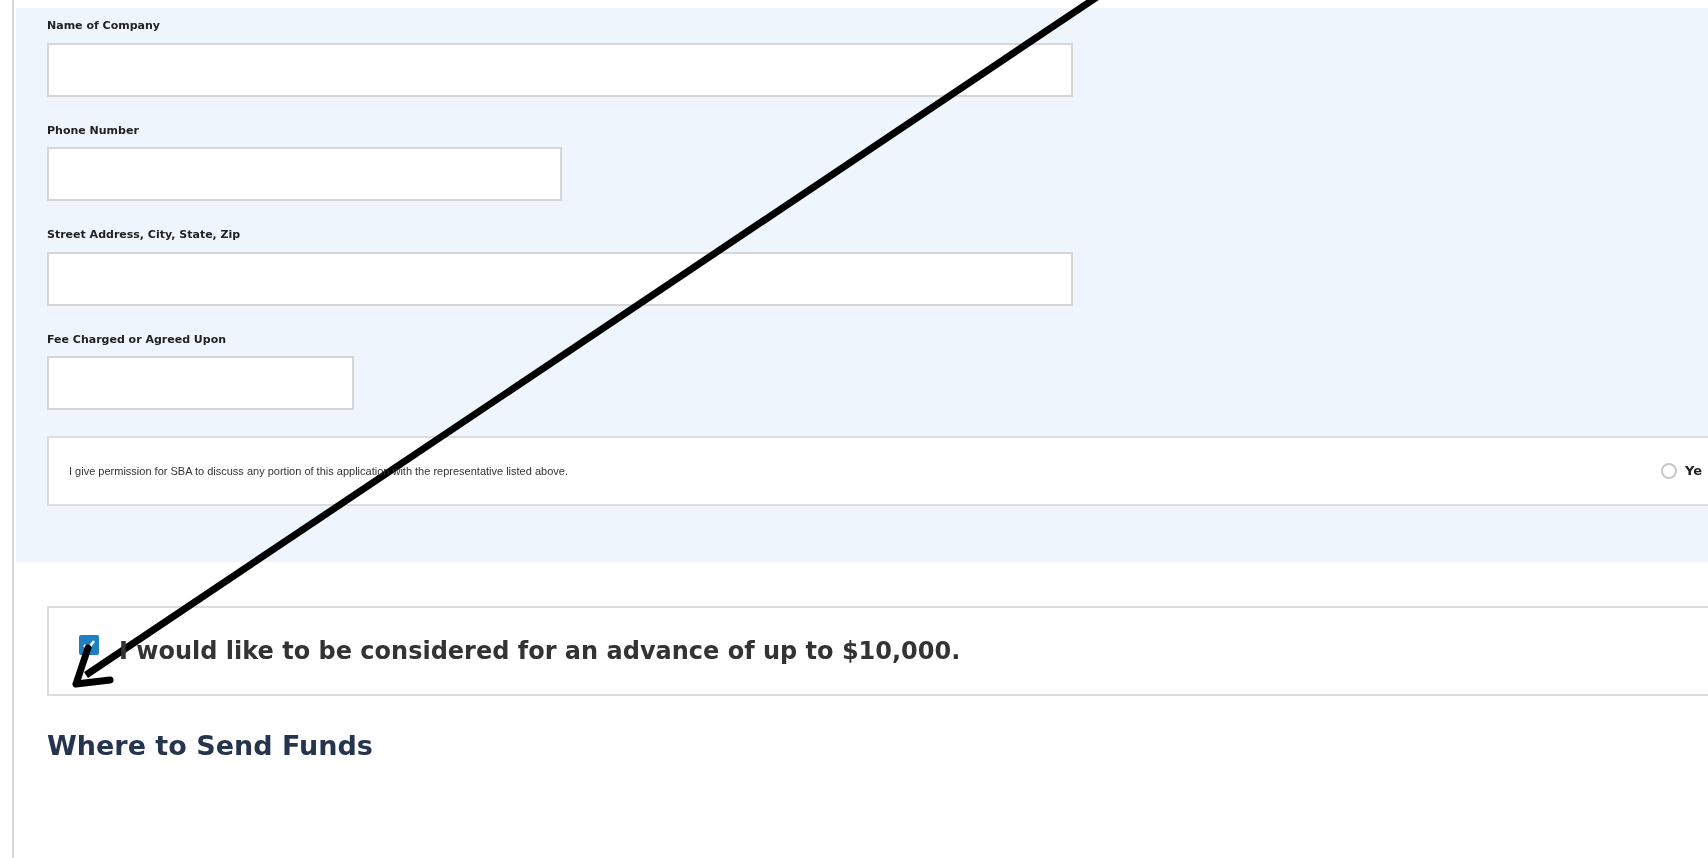 The width and height of the screenshot is (1708, 858). What do you see at coordinates (210, 746) in the screenshot?
I see `section-heading: Where to Send Funds` at bounding box center [210, 746].